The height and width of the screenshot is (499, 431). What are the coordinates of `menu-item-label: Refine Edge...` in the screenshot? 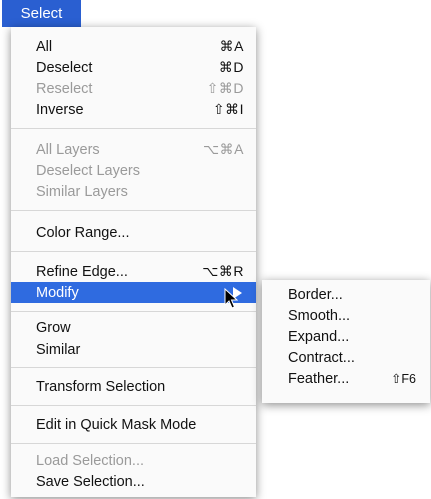 It's located at (82, 271).